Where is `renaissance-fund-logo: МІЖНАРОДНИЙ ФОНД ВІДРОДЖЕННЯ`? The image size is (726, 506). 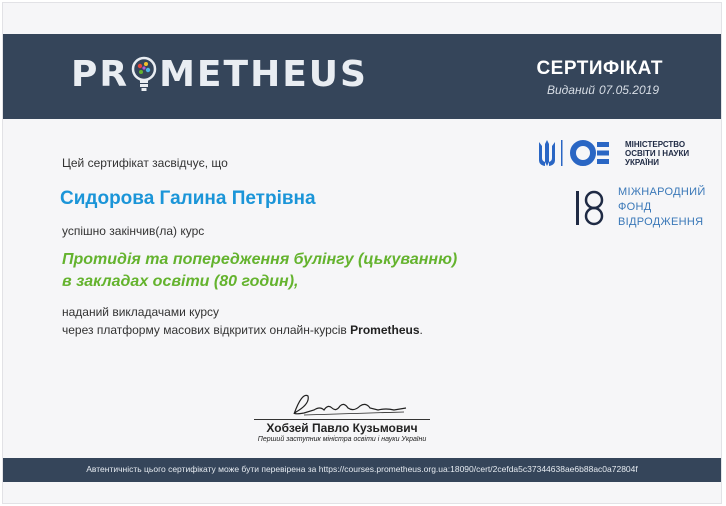 renaissance-fund-logo: МІЖНАРОДНИЙ ФОНД ВІДРОДЖЕННЯ is located at coordinates (640, 207).